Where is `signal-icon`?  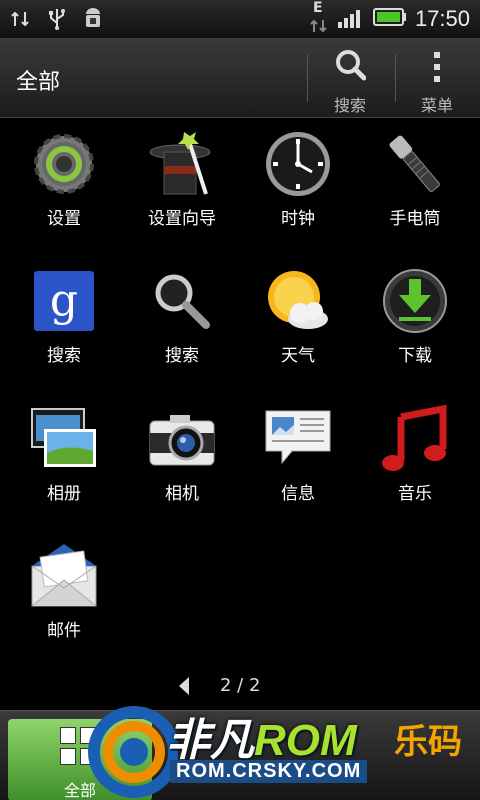 signal-icon is located at coordinates (351, 19).